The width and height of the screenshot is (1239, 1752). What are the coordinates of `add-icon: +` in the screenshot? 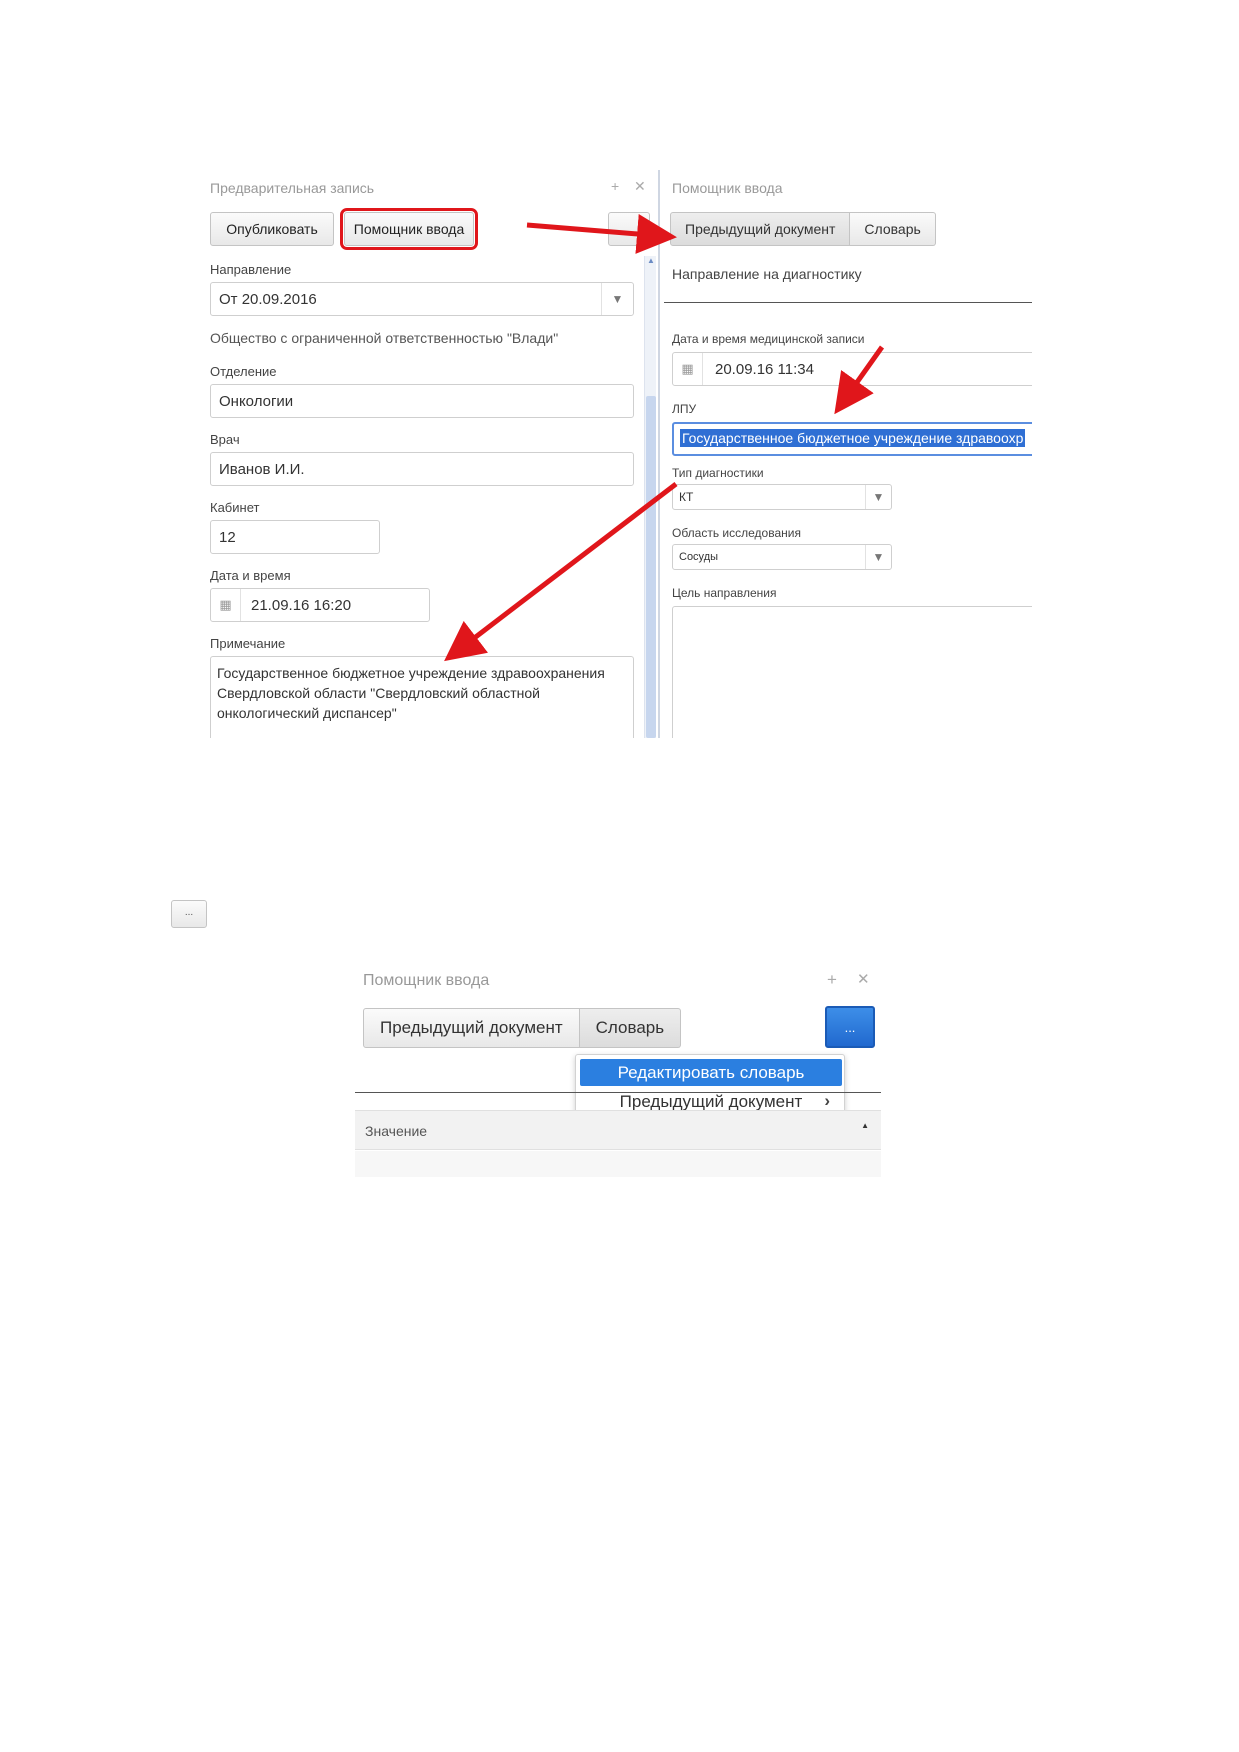 It's located at (832, 980).